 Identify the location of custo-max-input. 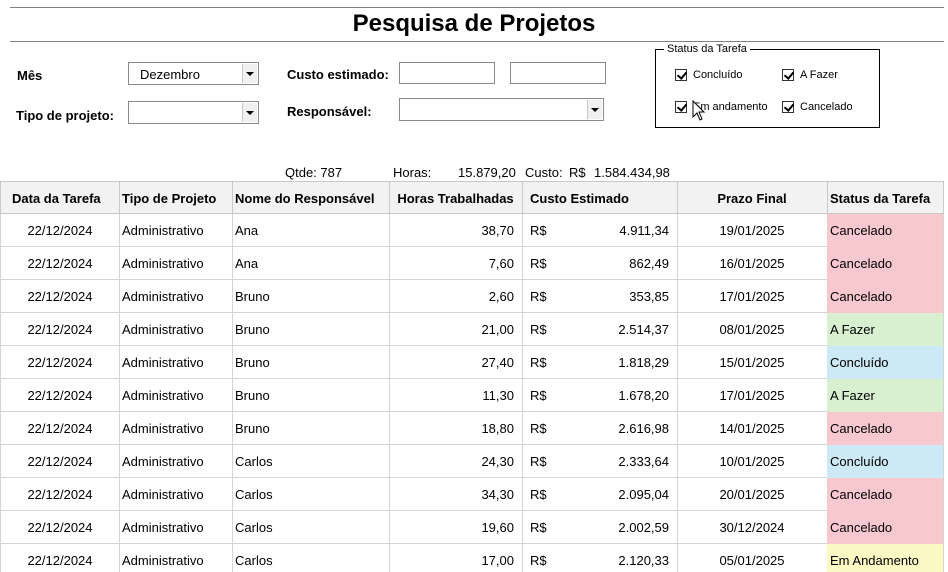
(558, 73).